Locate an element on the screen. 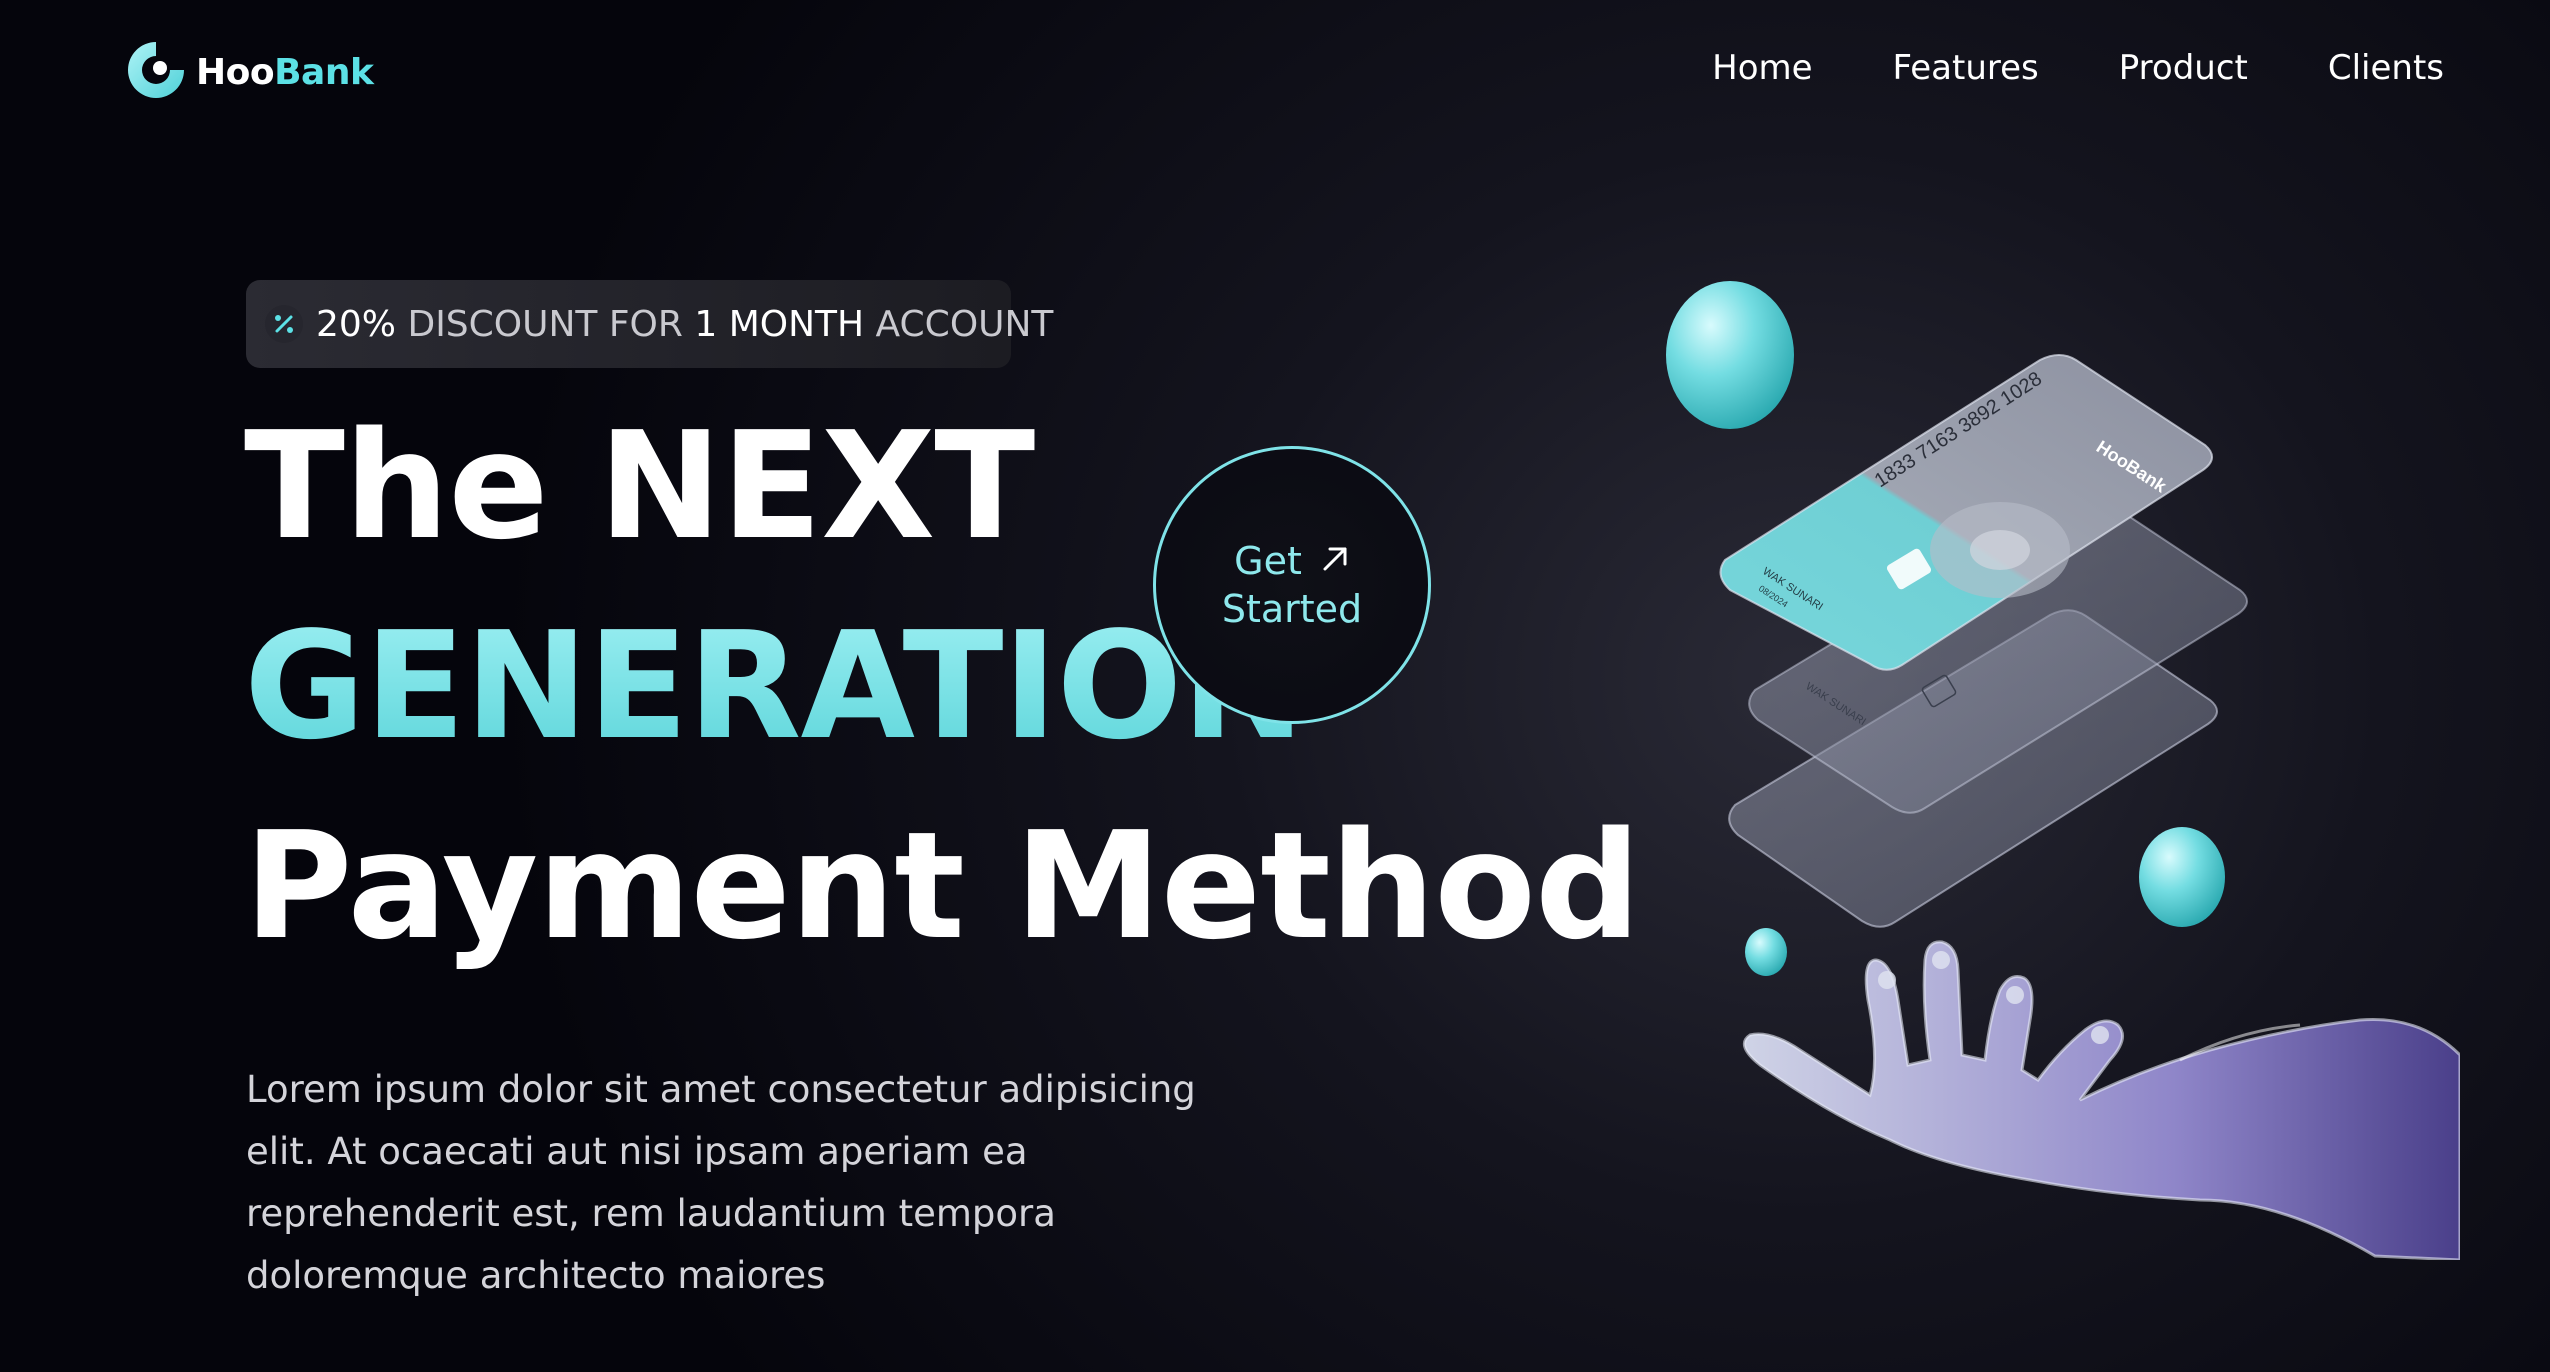 This screenshot has height=1372, width=2550. headline-line-2: GENERATION is located at coordinates (774, 686).